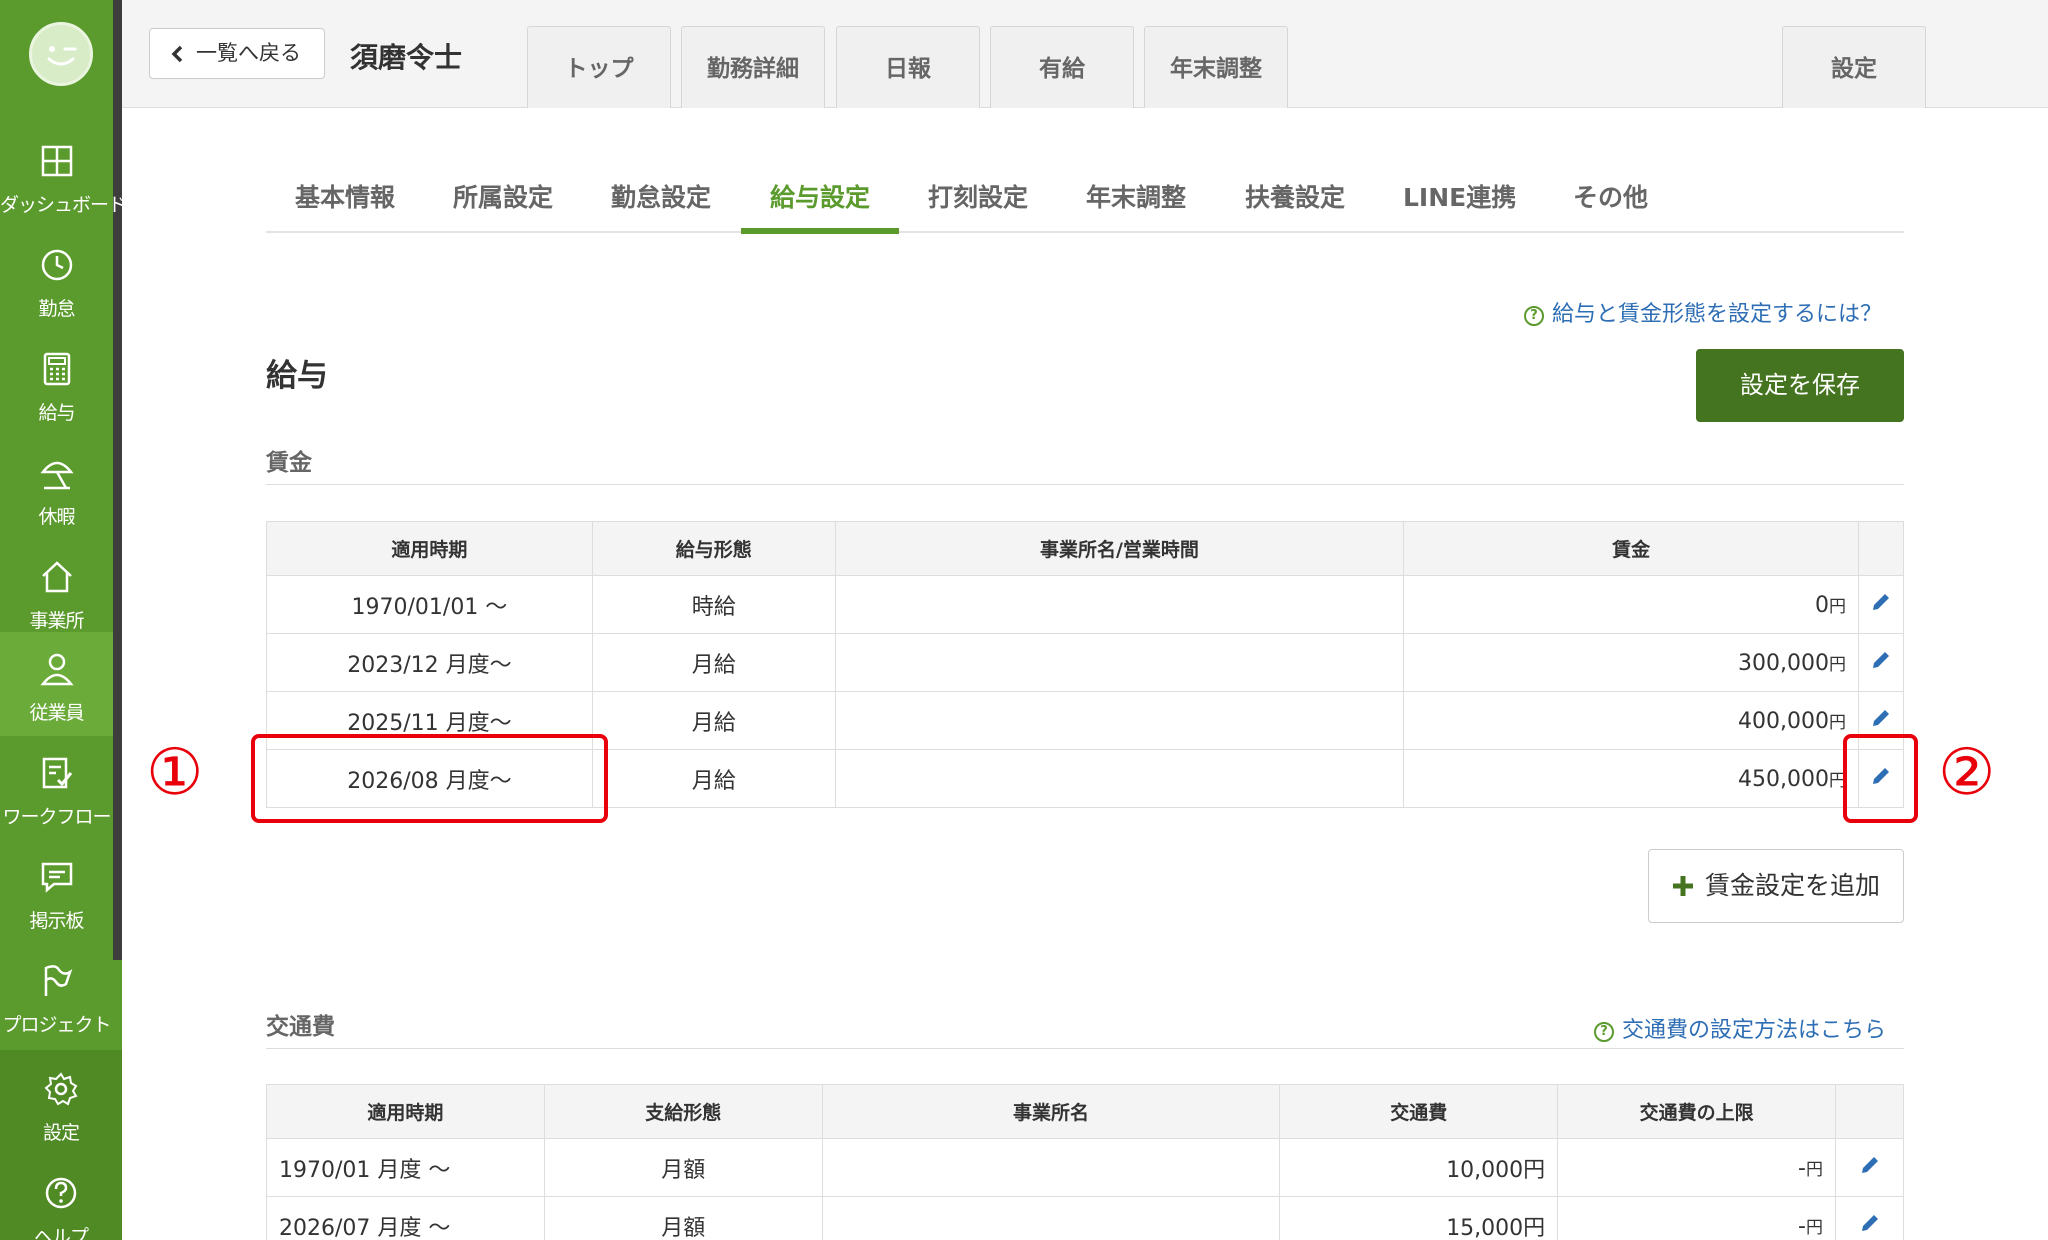 The image size is (2048, 1240). Describe the element at coordinates (1419, 1111) in the screenshot. I see `column-header: 交通費` at that location.